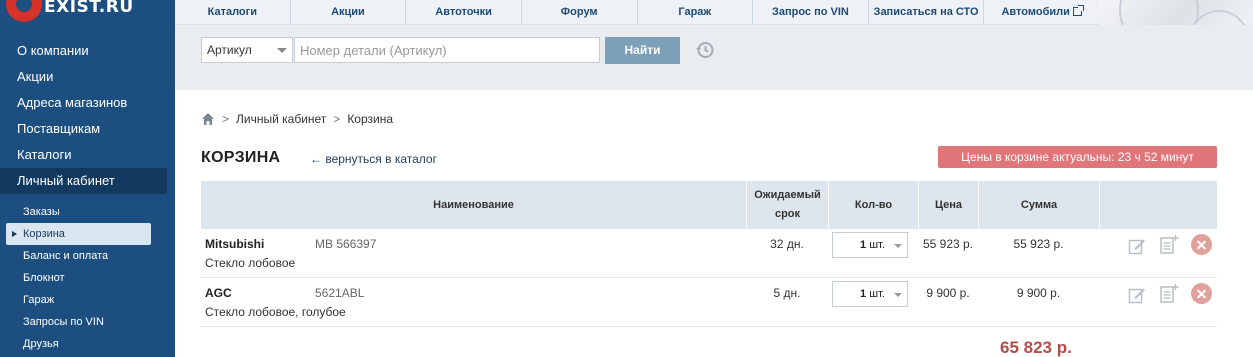 This screenshot has height=357, width=1253. I want to click on current-marker-icon, so click(14, 234).